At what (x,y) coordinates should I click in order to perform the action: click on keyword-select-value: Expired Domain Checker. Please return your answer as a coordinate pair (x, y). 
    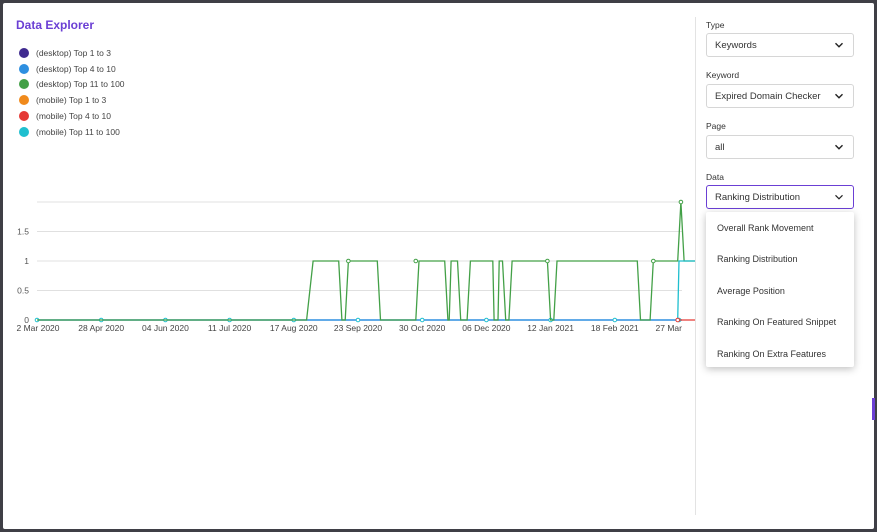
    Looking at the image, I should click on (768, 96).